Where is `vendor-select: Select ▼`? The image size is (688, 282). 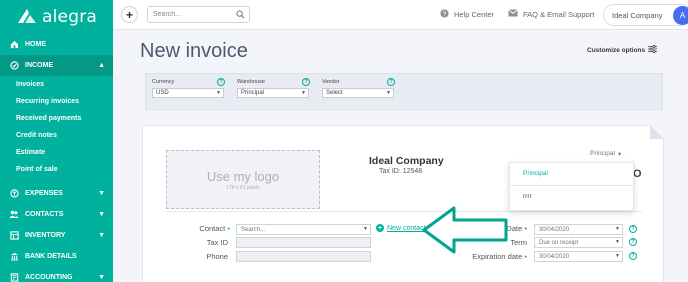 vendor-select: Select ▼ is located at coordinates (358, 93).